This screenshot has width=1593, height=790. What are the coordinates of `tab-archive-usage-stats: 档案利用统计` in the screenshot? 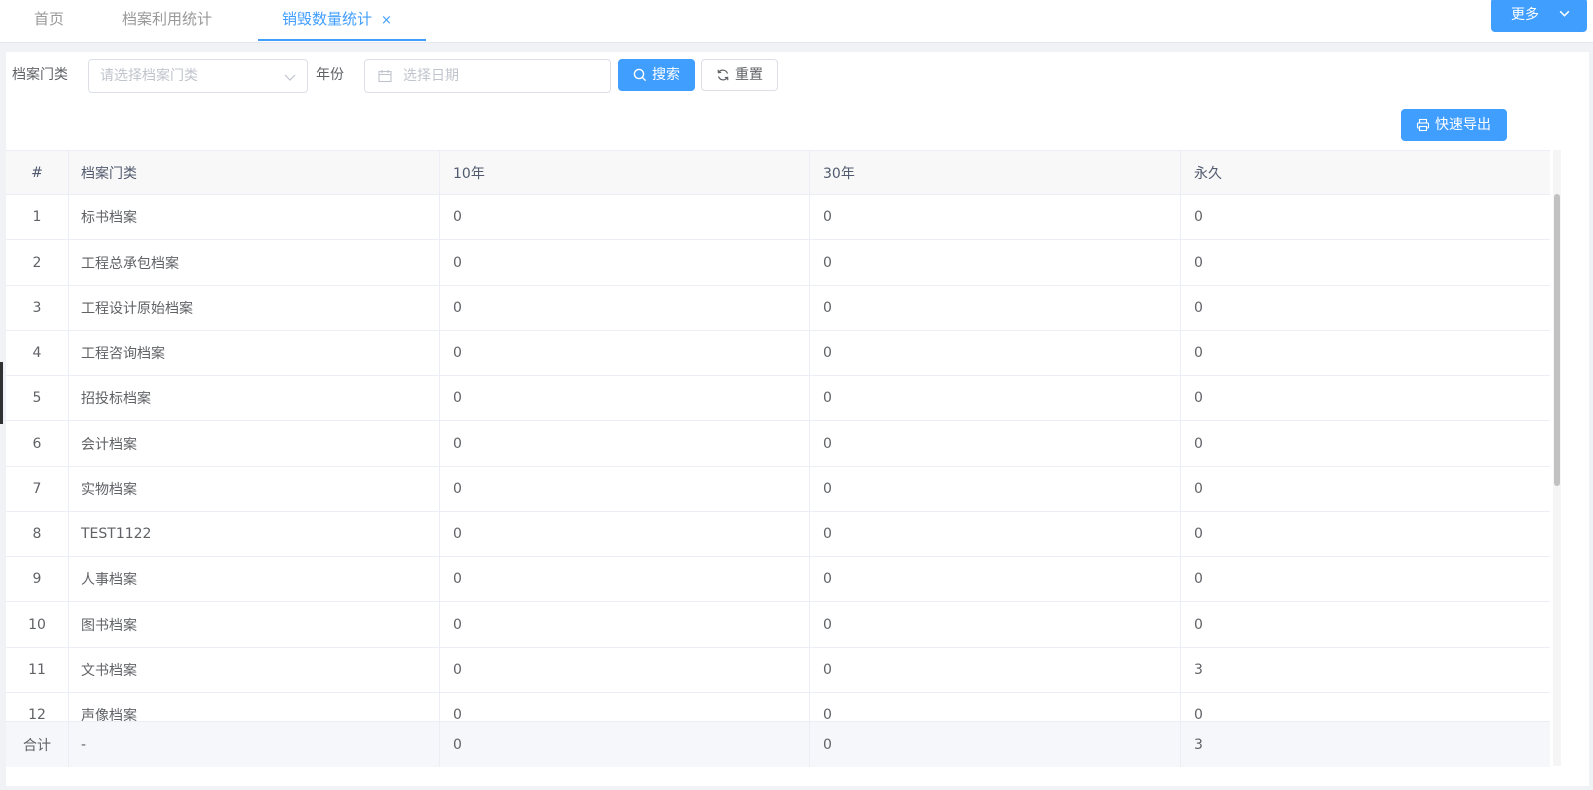 It's located at (167, 20).